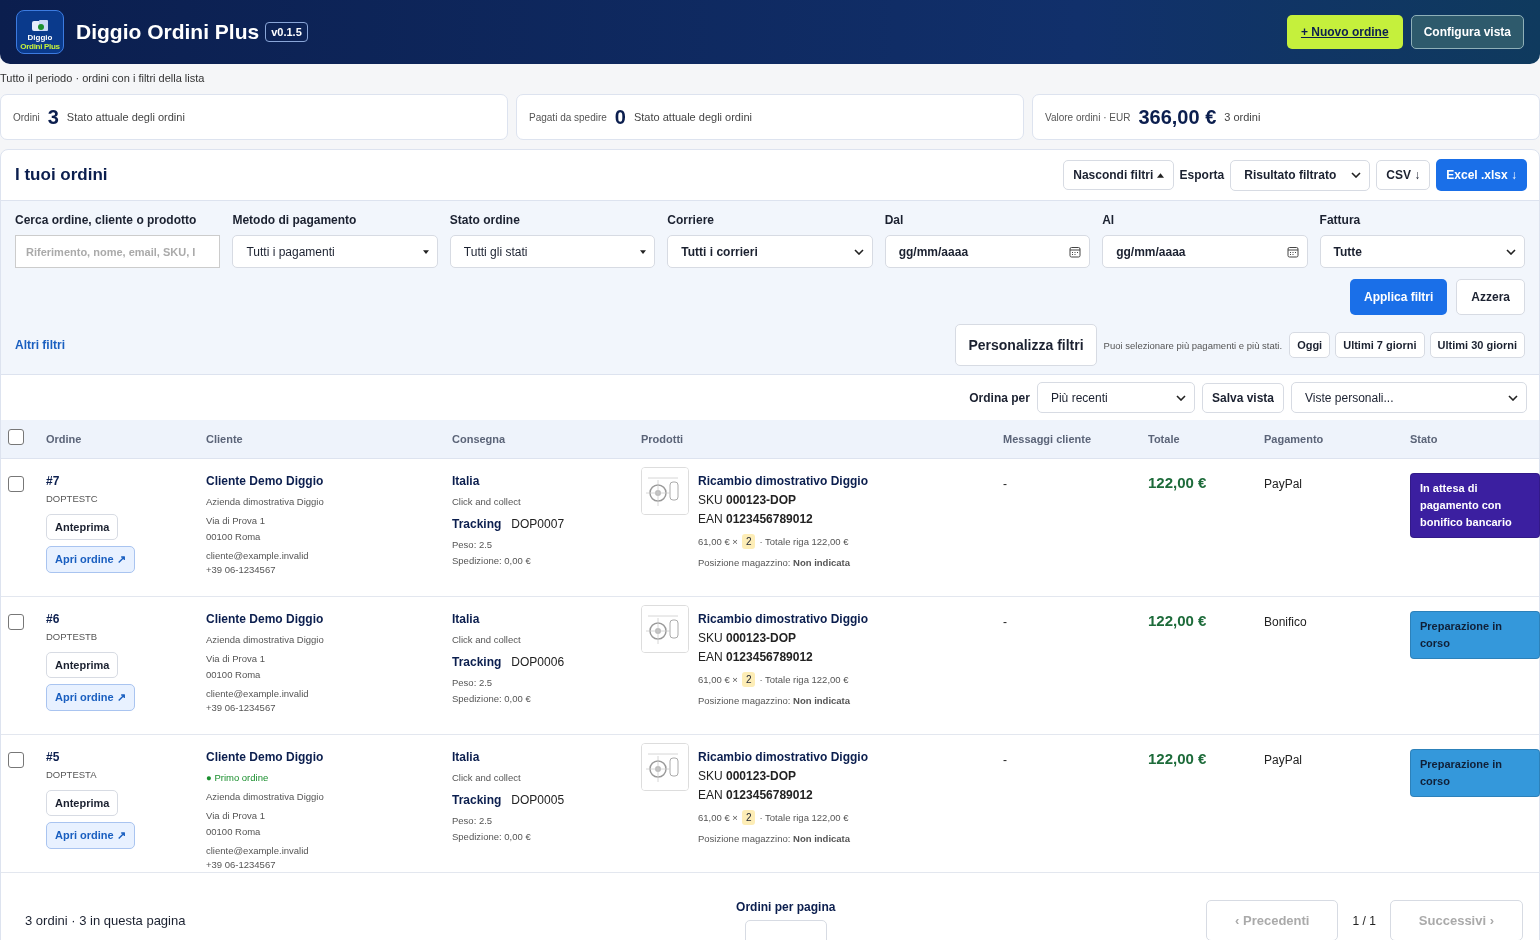 The image size is (1540, 940). I want to click on select-field: Tutte, so click(1422, 251).